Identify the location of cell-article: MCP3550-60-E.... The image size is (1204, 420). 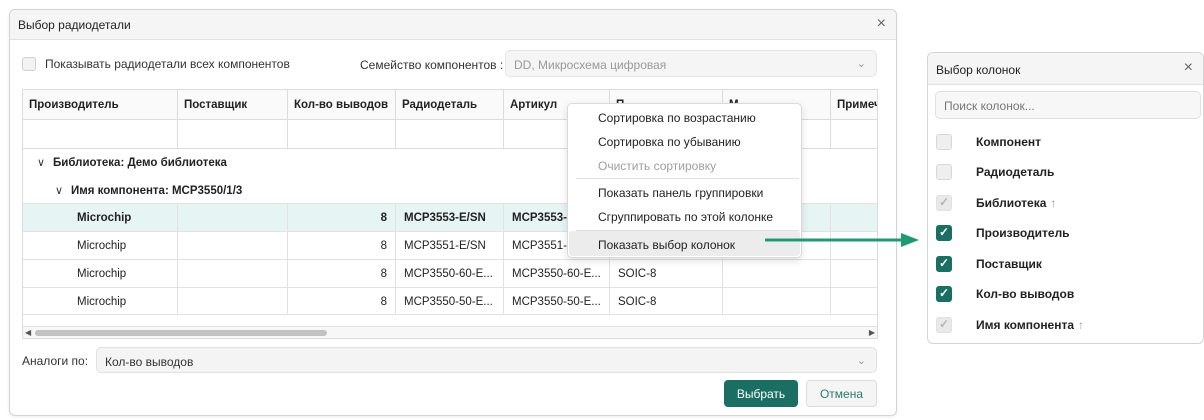
(557, 273).